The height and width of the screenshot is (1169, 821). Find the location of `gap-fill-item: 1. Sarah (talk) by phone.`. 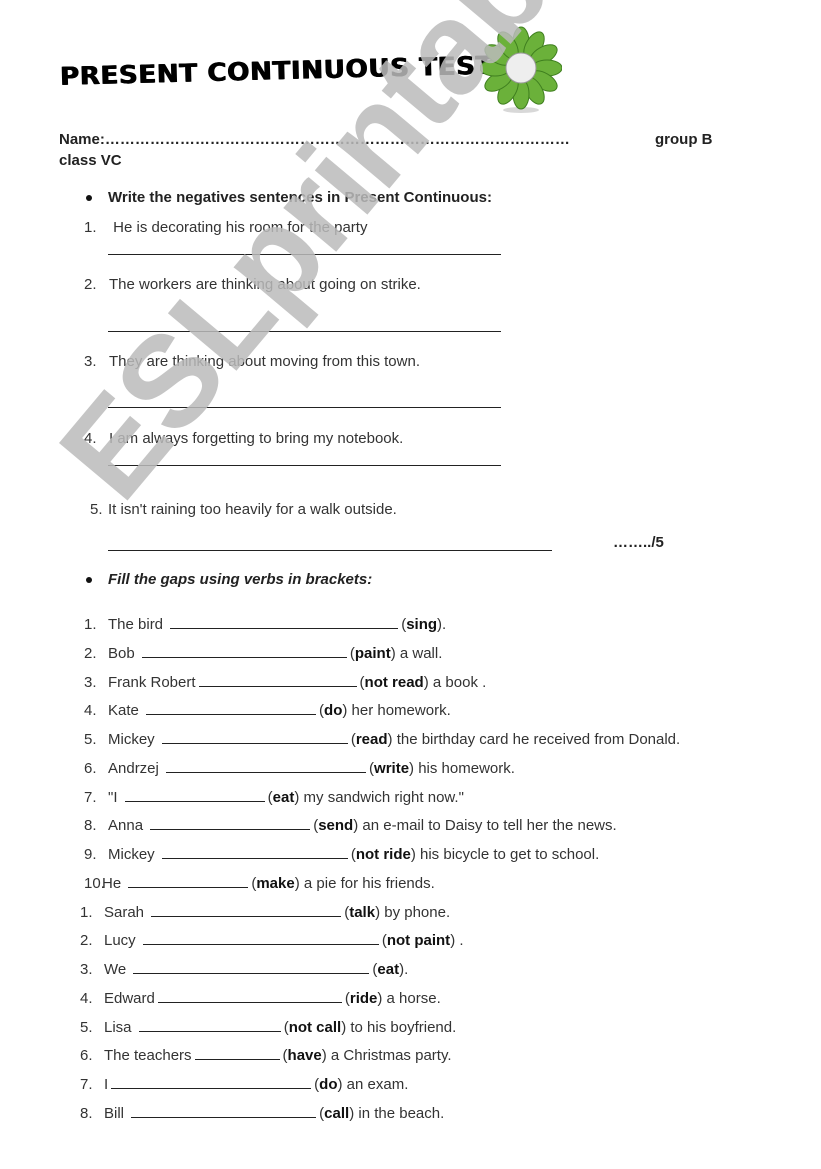

gap-fill-item: 1. Sarah (talk) by phone. is located at coordinates (265, 911).